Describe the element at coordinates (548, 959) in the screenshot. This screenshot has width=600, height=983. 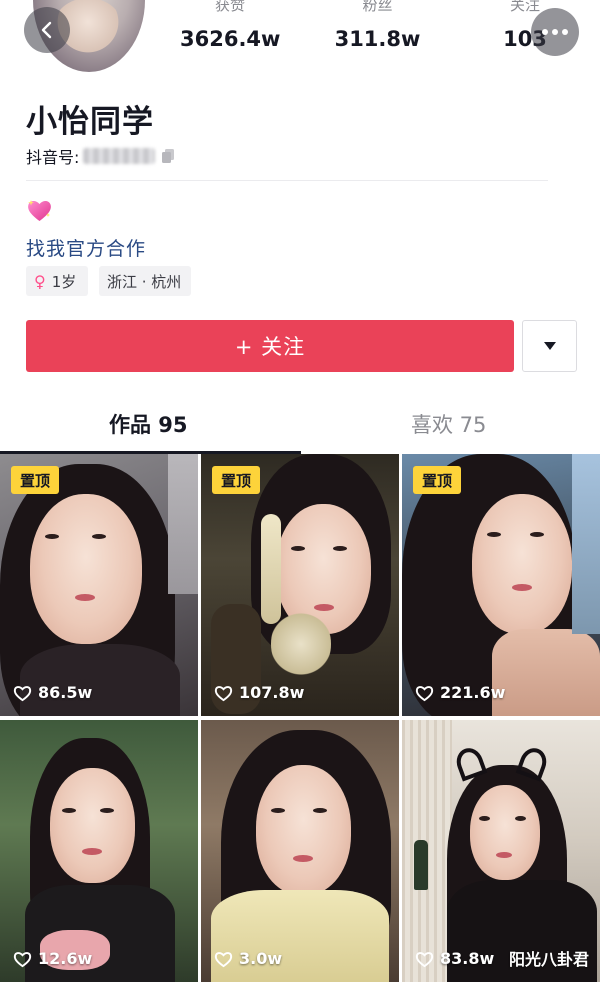
I see `watermark: 阳光八卦君` at that location.